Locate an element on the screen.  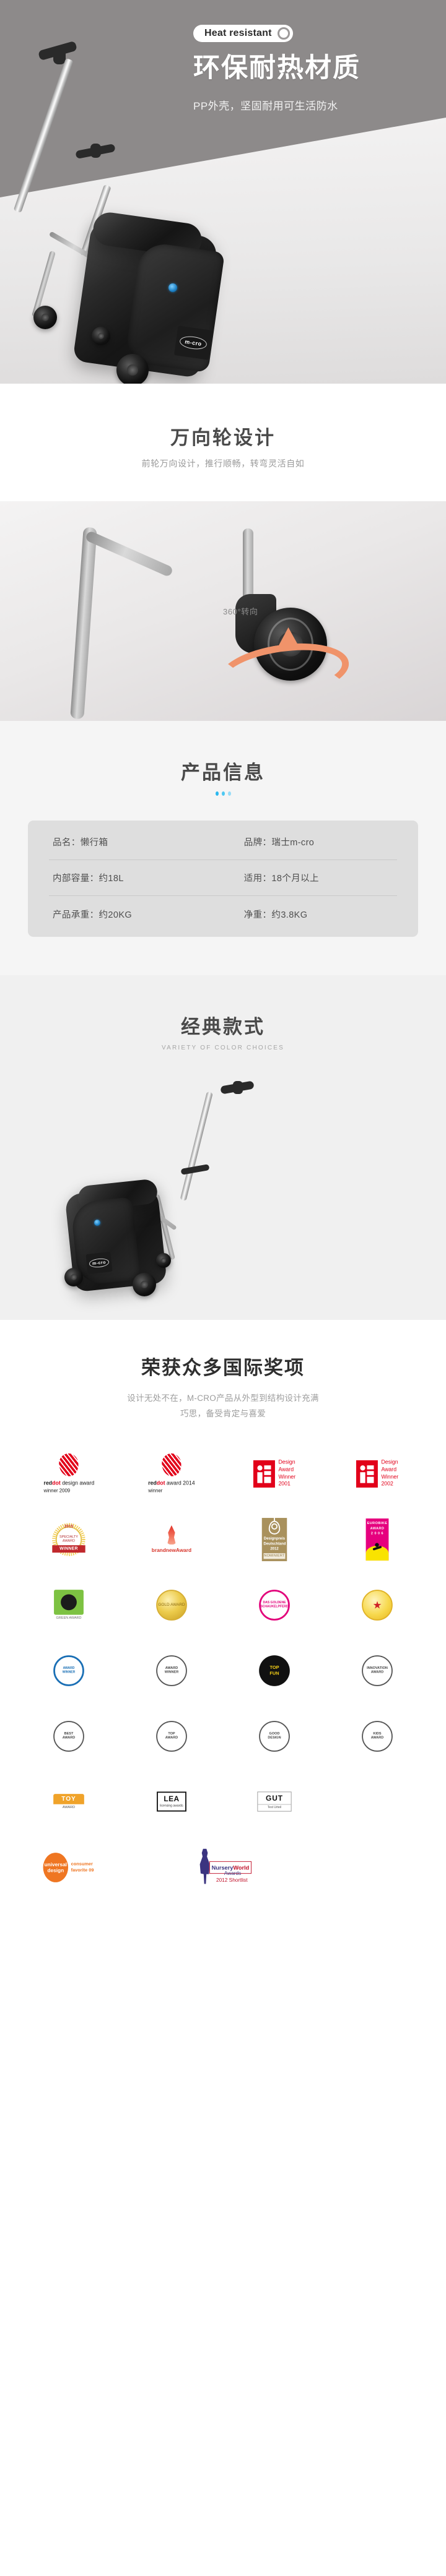
caster-title: 万向轮设计 is located at coordinates (223, 438).